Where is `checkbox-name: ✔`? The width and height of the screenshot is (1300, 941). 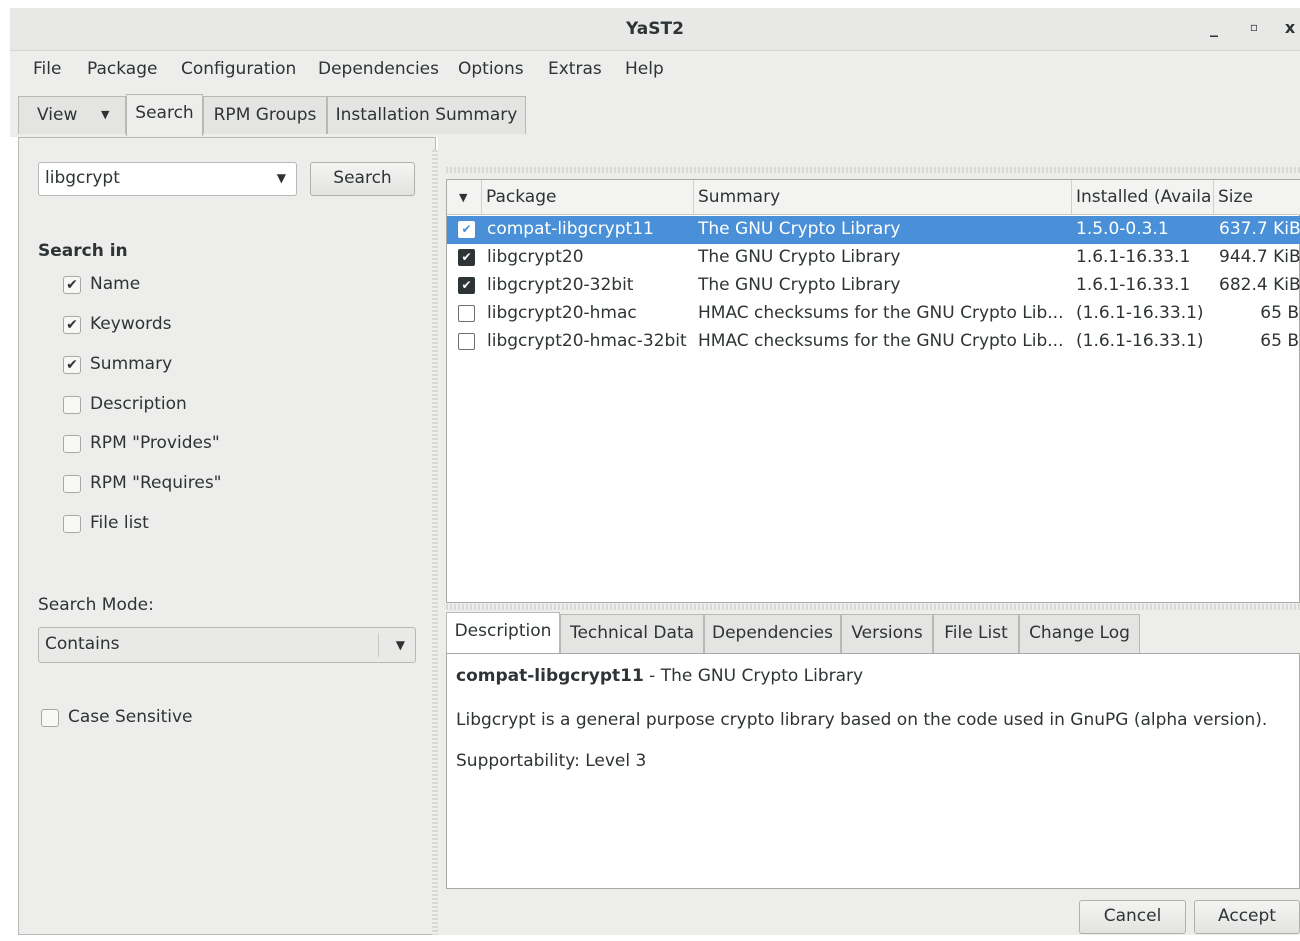
checkbox-name: ✔ is located at coordinates (72, 285).